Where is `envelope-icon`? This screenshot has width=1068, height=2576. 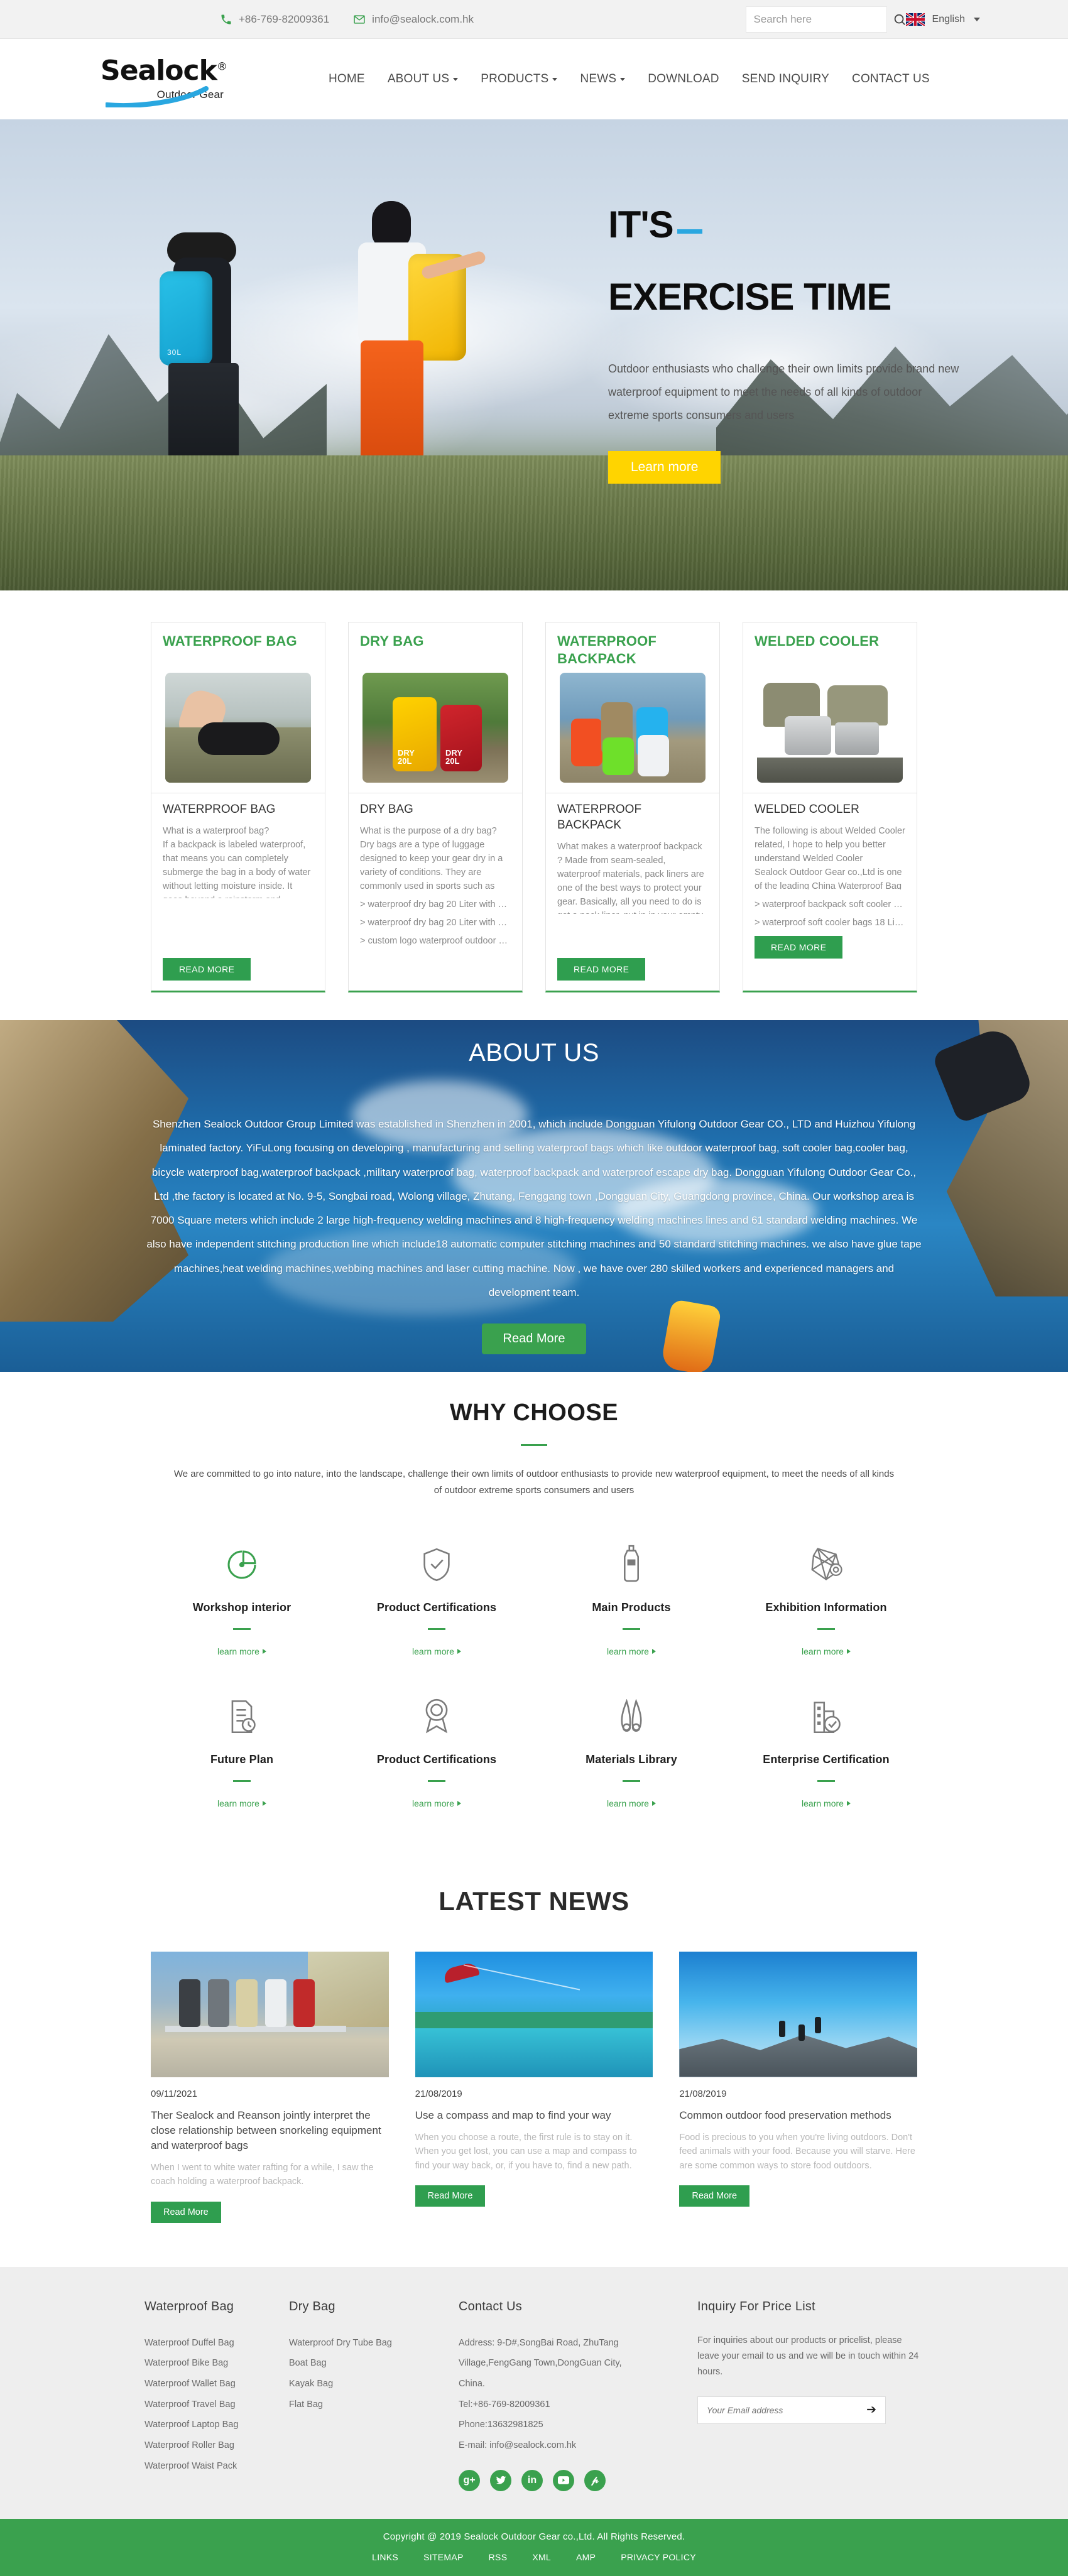
envelope-icon is located at coordinates (360, 19).